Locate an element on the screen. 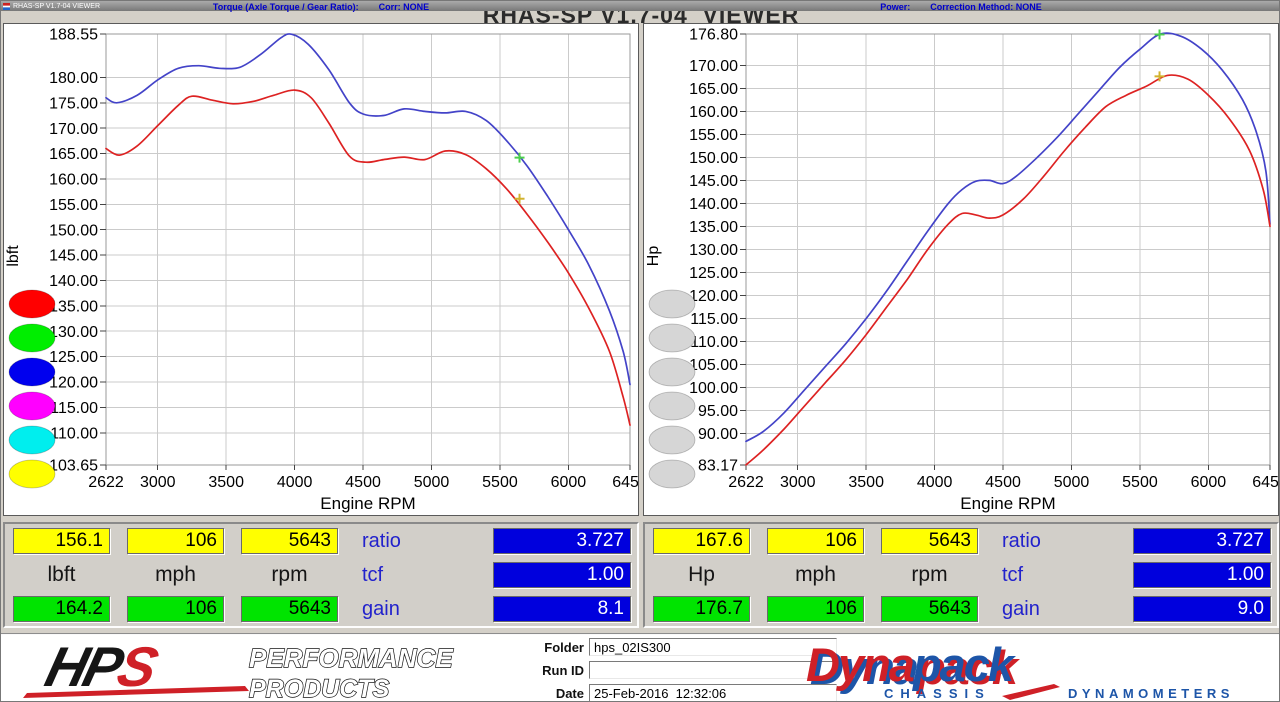 The width and height of the screenshot is (1280, 702). cursor-marker is located at coordinates (1159, 34).